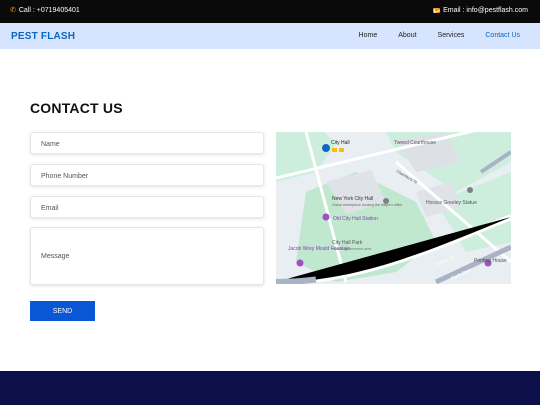 The width and height of the screenshot is (540, 405). What do you see at coordinates (437, 10) in the screenshot?
I see `mail-icon` at bounding box center [437, 10].